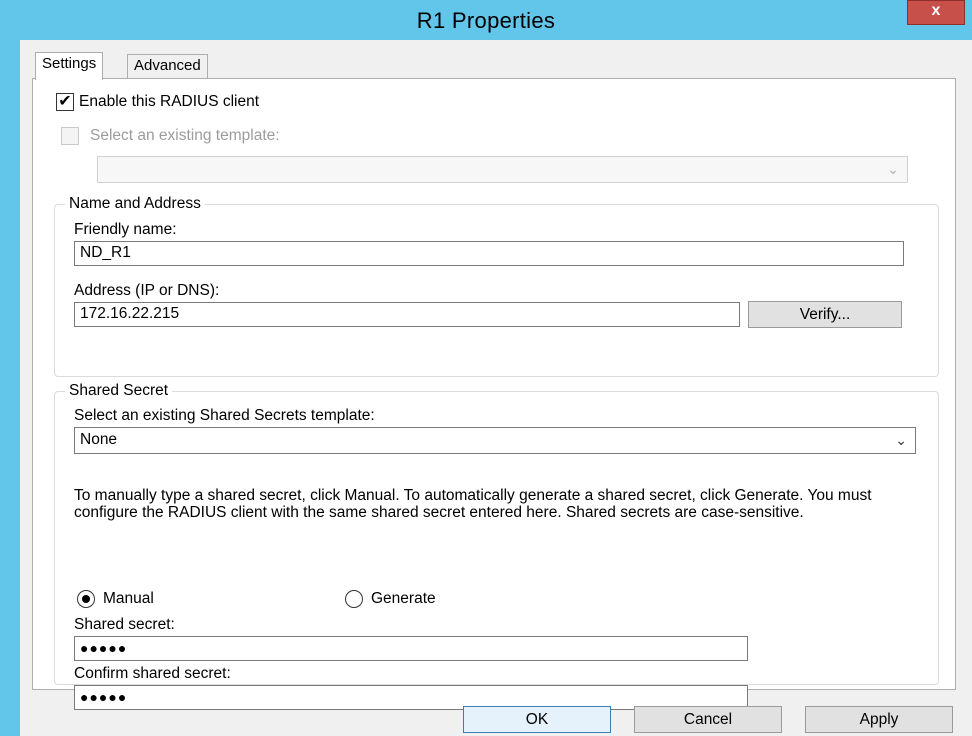  I want to click on apply-button: Apply, so click(879, 719).